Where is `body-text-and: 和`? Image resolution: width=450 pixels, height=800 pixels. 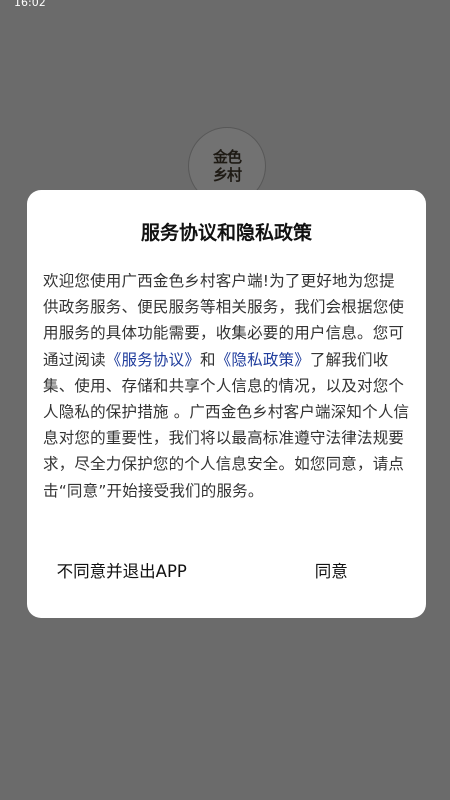
body-text-and: 和 is located at coordinates (208, 359).